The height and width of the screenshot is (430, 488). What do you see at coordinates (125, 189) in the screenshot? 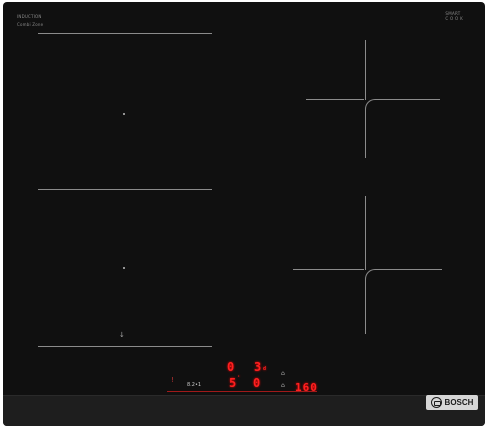
I see `zone-left-middle-line` at bounding box center [125, 189].